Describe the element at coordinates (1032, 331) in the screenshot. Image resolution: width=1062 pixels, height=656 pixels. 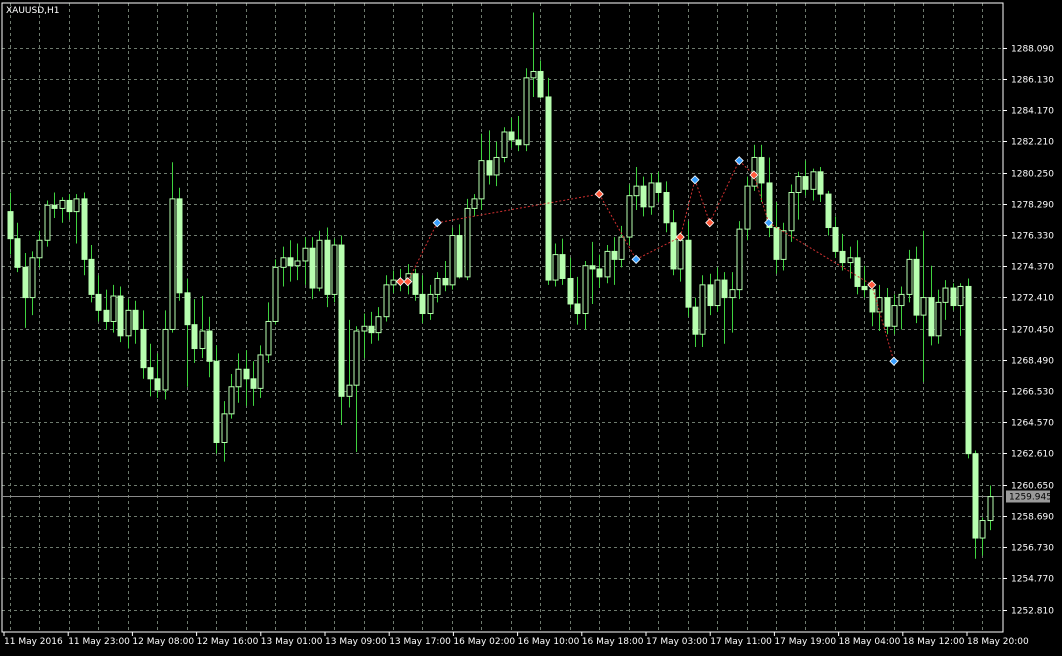
I see `y-tick-label: 1270.450` at that location.